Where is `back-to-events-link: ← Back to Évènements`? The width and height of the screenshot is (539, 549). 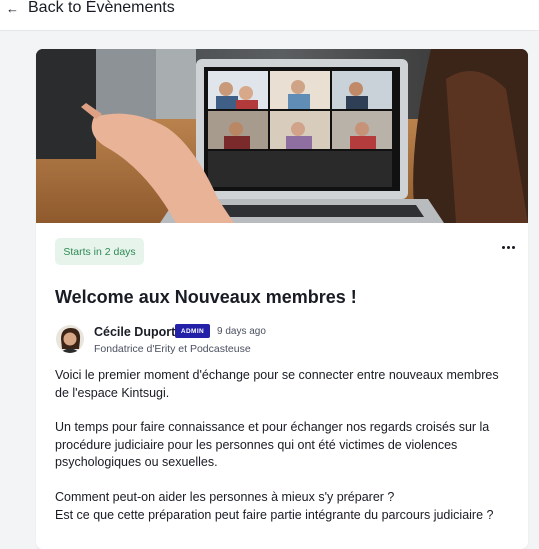 back-to-events-link: ← Back to Évènements is located at coordinates (90, 8).